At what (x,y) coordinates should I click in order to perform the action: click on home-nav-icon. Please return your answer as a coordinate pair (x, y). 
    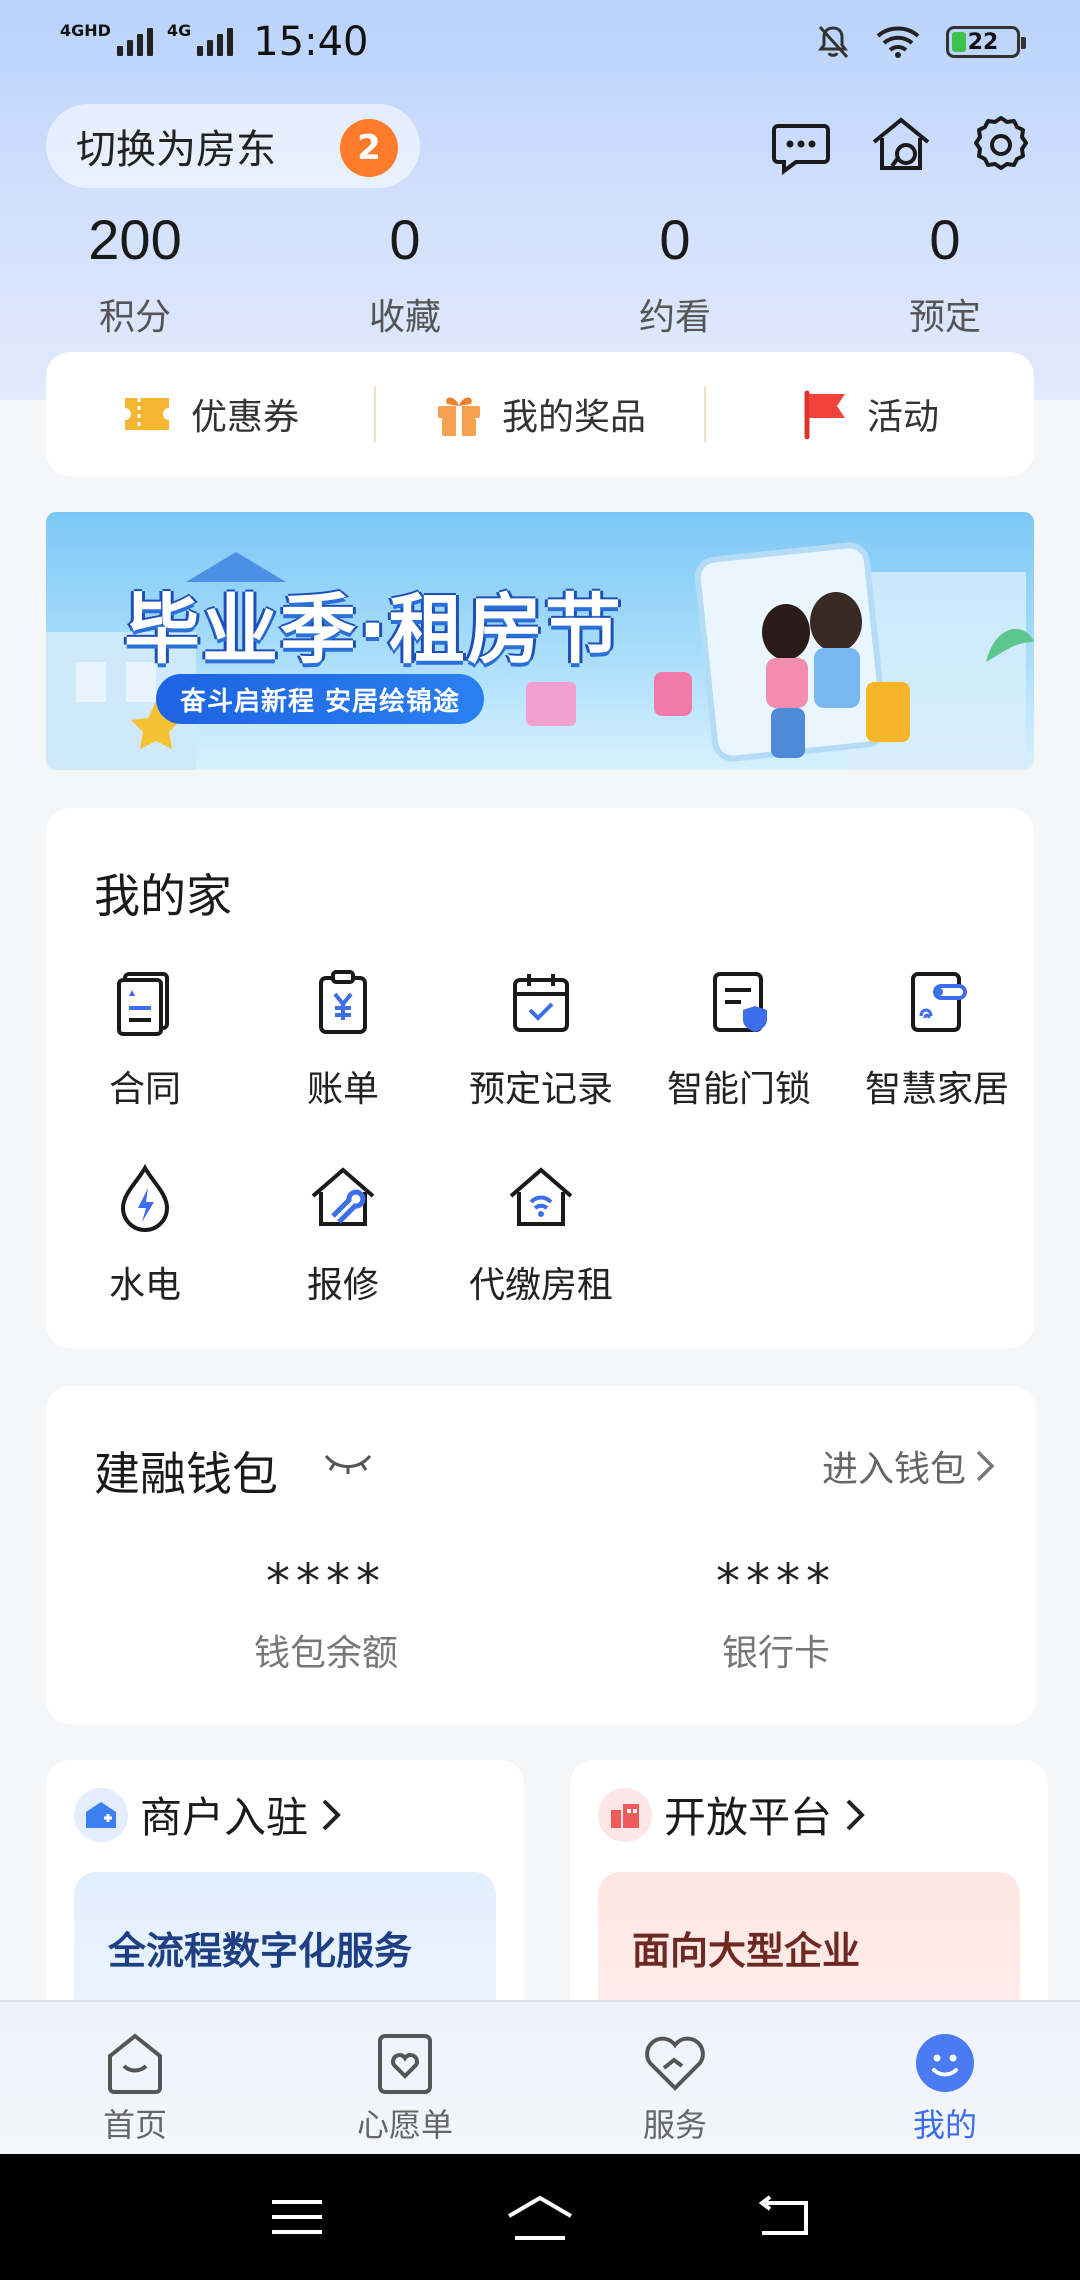
    Looking at the image, I should click on (540, 2217).